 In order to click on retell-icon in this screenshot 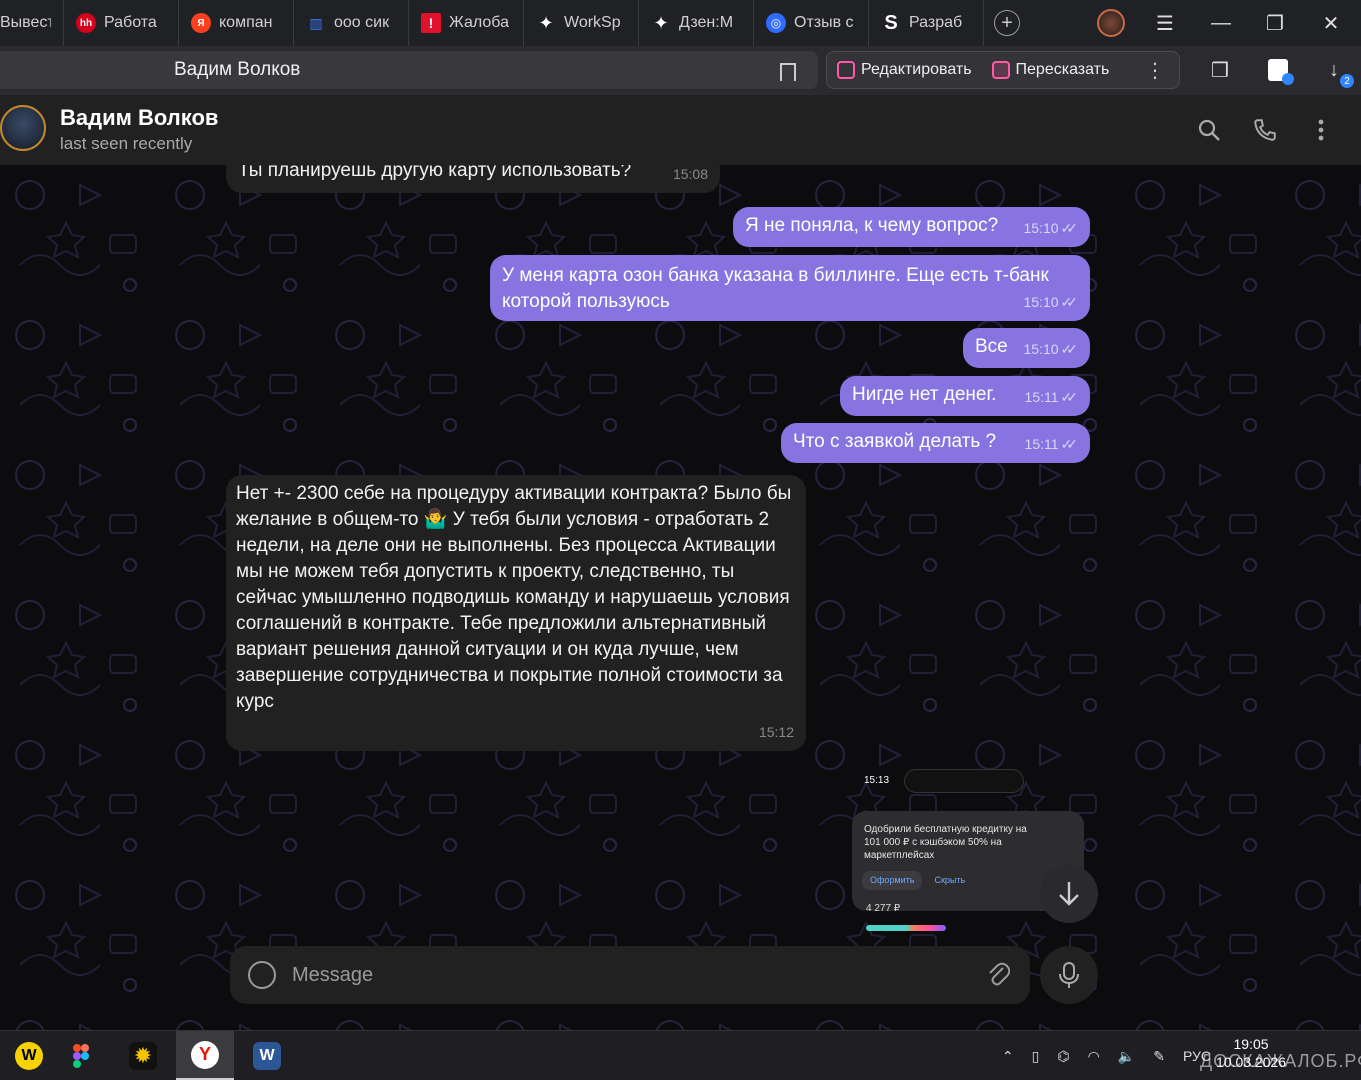, I will do `click(1000, 70)`.